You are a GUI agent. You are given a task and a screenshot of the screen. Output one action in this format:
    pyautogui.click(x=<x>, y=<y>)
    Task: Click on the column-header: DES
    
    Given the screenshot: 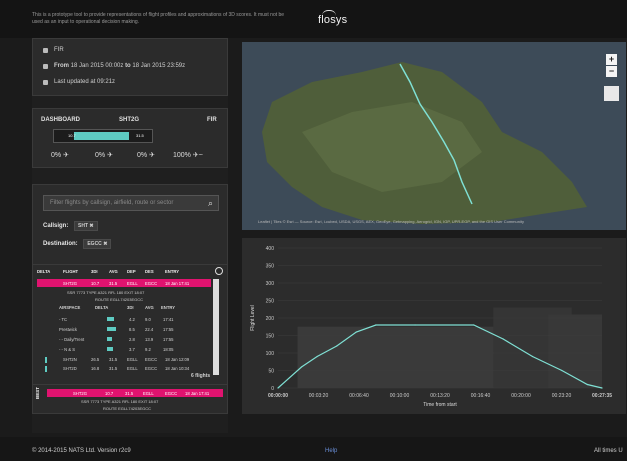 What is the action you would take?
    pyautogui.click(x=149, y=271)
    